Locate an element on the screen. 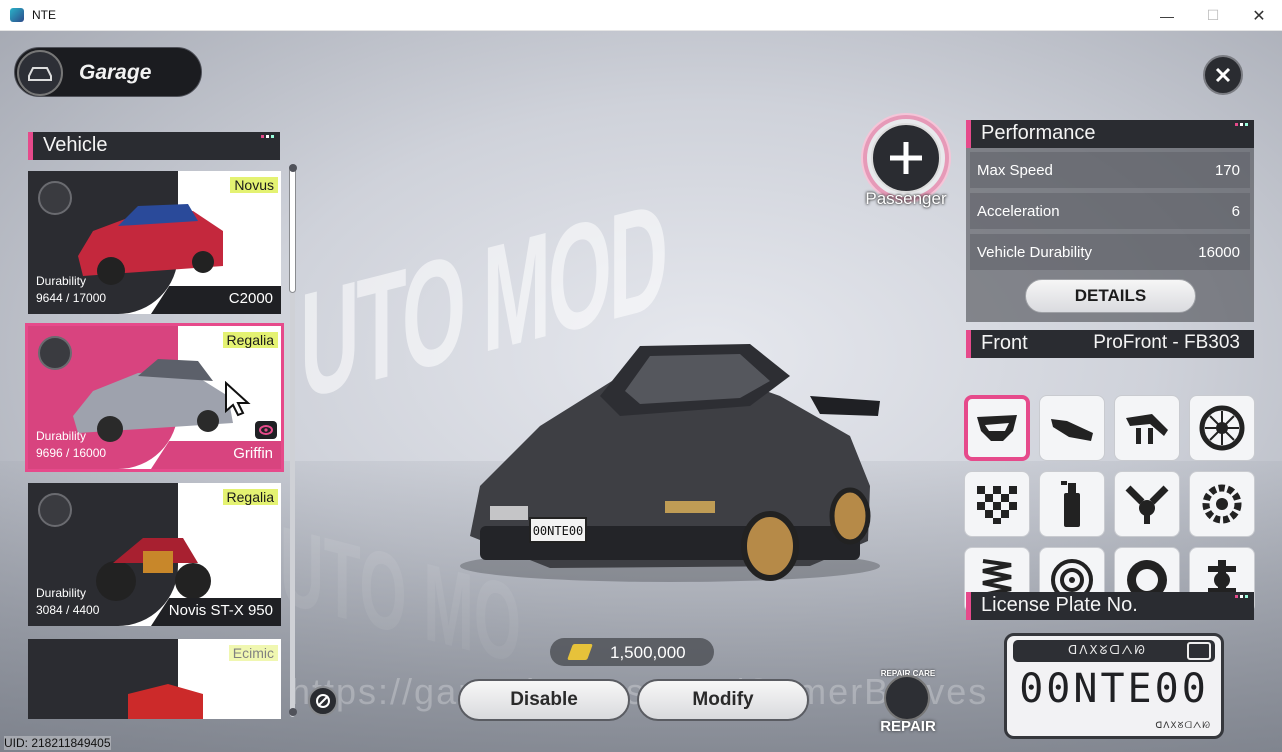 The height and width of the screenshot is (752, 1282). part-slot-wheel-rim is located at coordinates (1222, 428).